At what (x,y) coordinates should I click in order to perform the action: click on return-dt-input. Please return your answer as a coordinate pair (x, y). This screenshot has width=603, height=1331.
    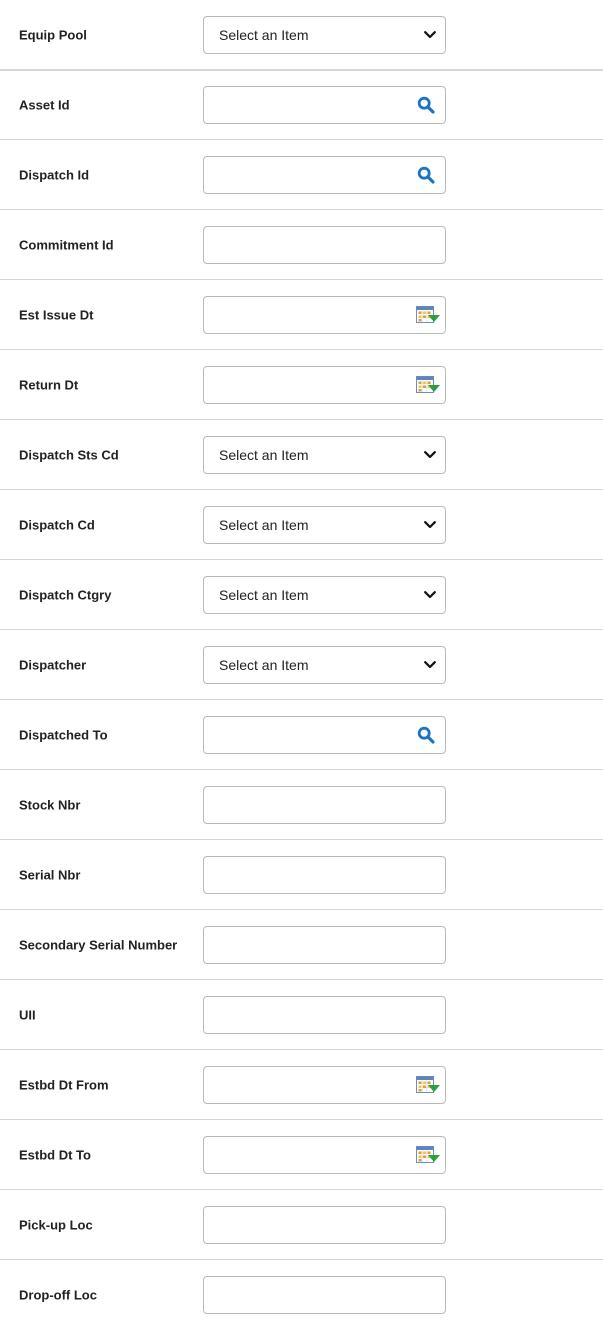
    Looking at the image, I should click on (324, 384).